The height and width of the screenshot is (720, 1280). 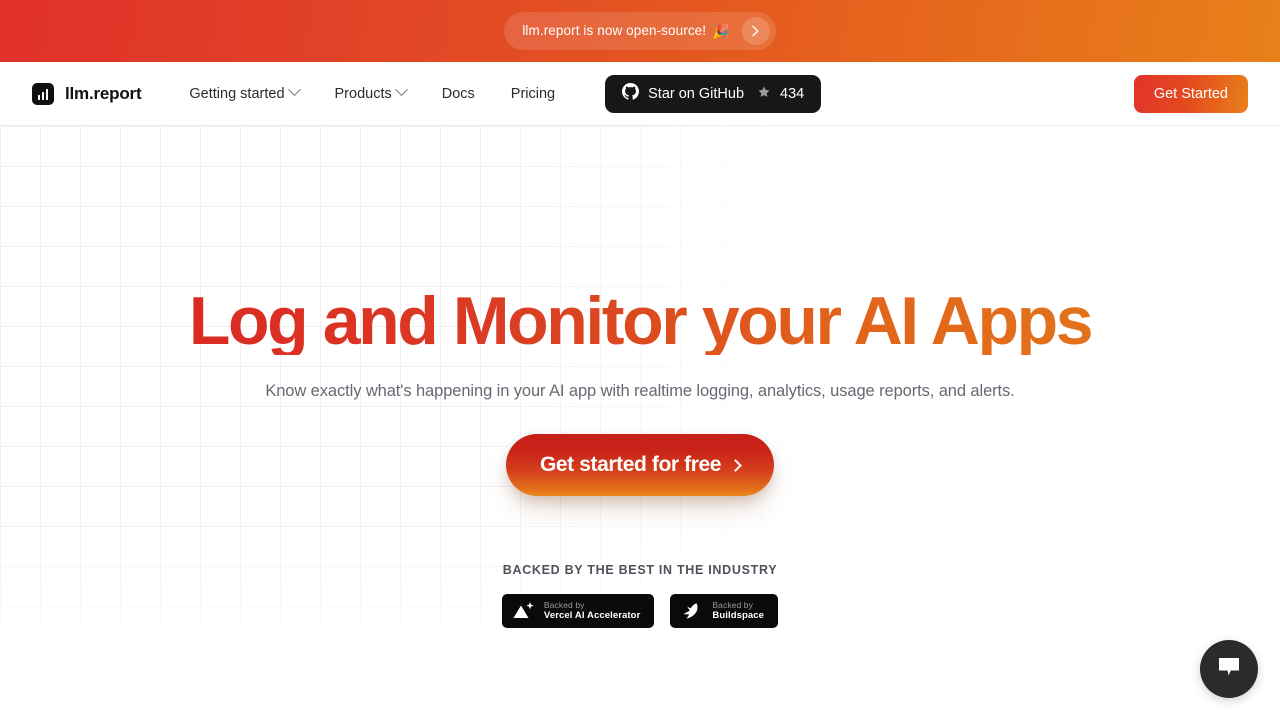 I want to click on nav-item-label: Products, so click(x=363, y=93).